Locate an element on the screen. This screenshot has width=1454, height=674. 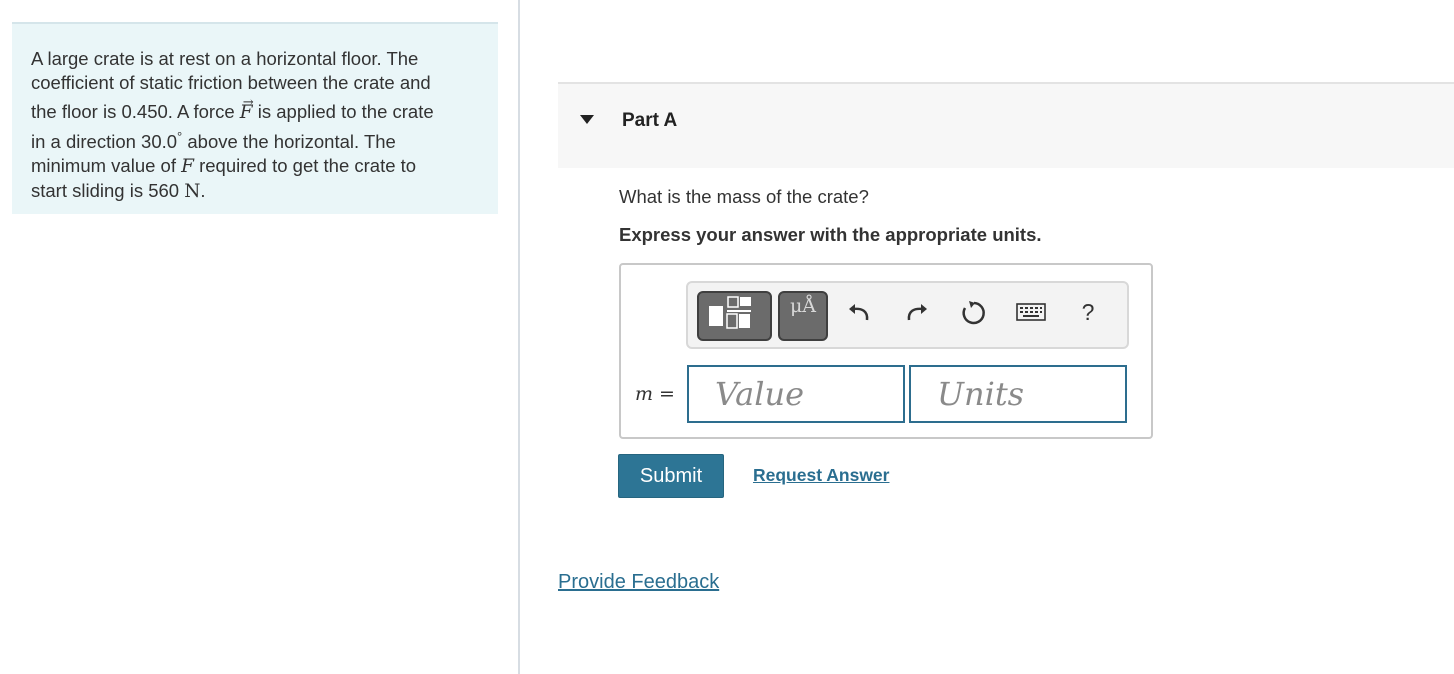
answer-panel: μÅ ? m = is located at coordinates (886, 351).